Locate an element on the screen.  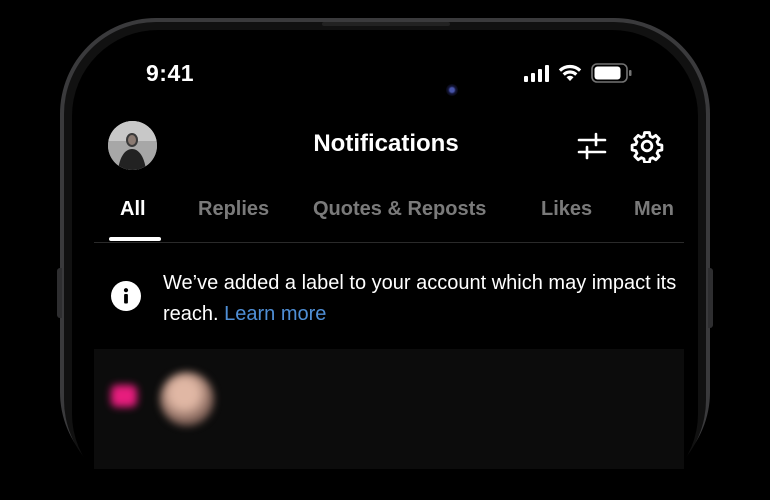
notification-tabs: All Replies Quotes & Reposts Likes Men is located at coordinates (389, 217).